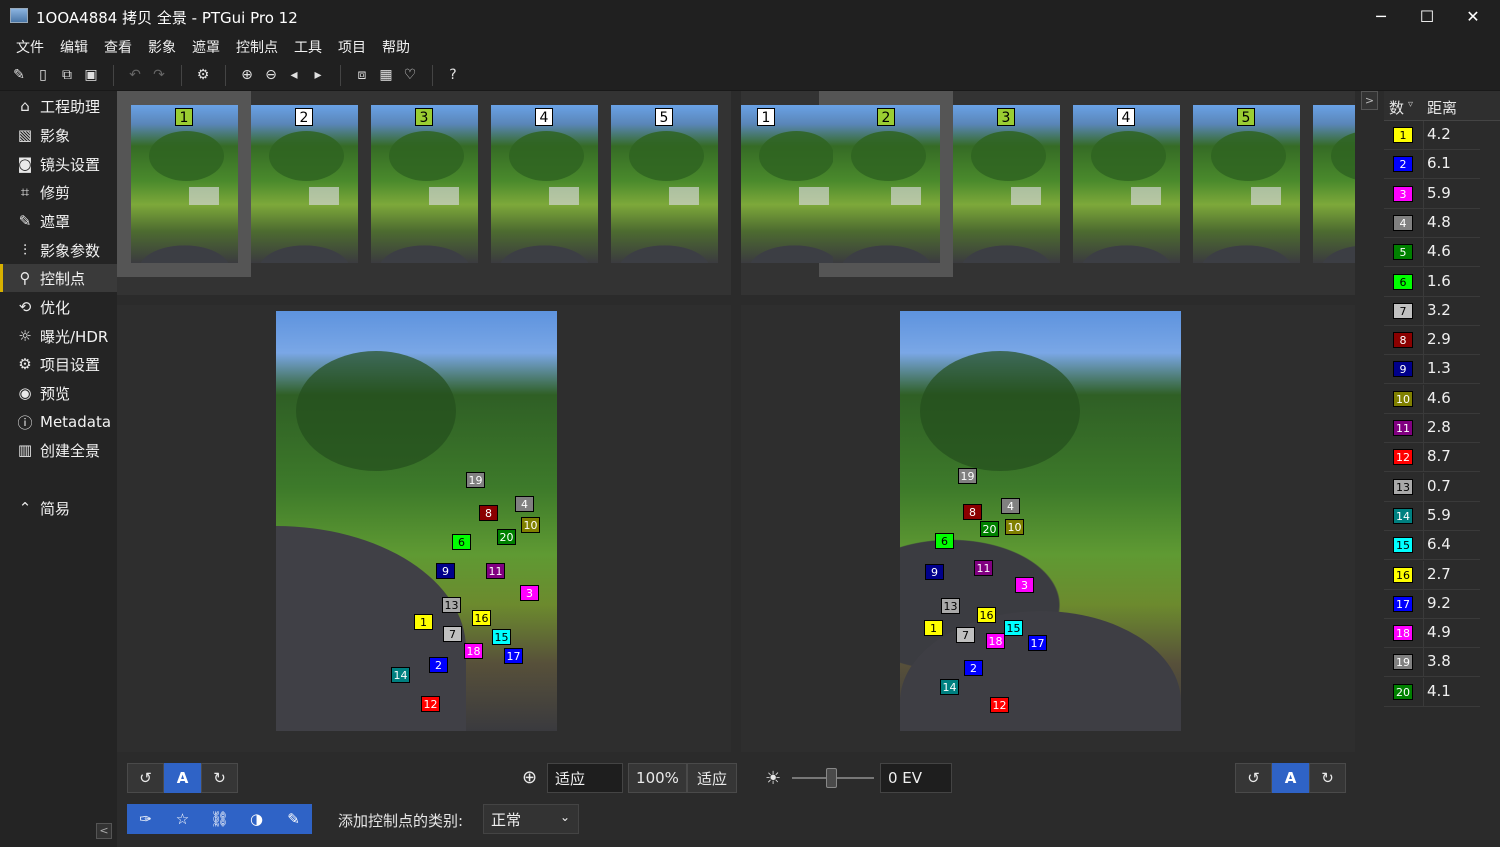 The height and width of the screenshot is (847, 1500). I want to click on sidebar-item-images: ▧ 影象, so click(58, 135).